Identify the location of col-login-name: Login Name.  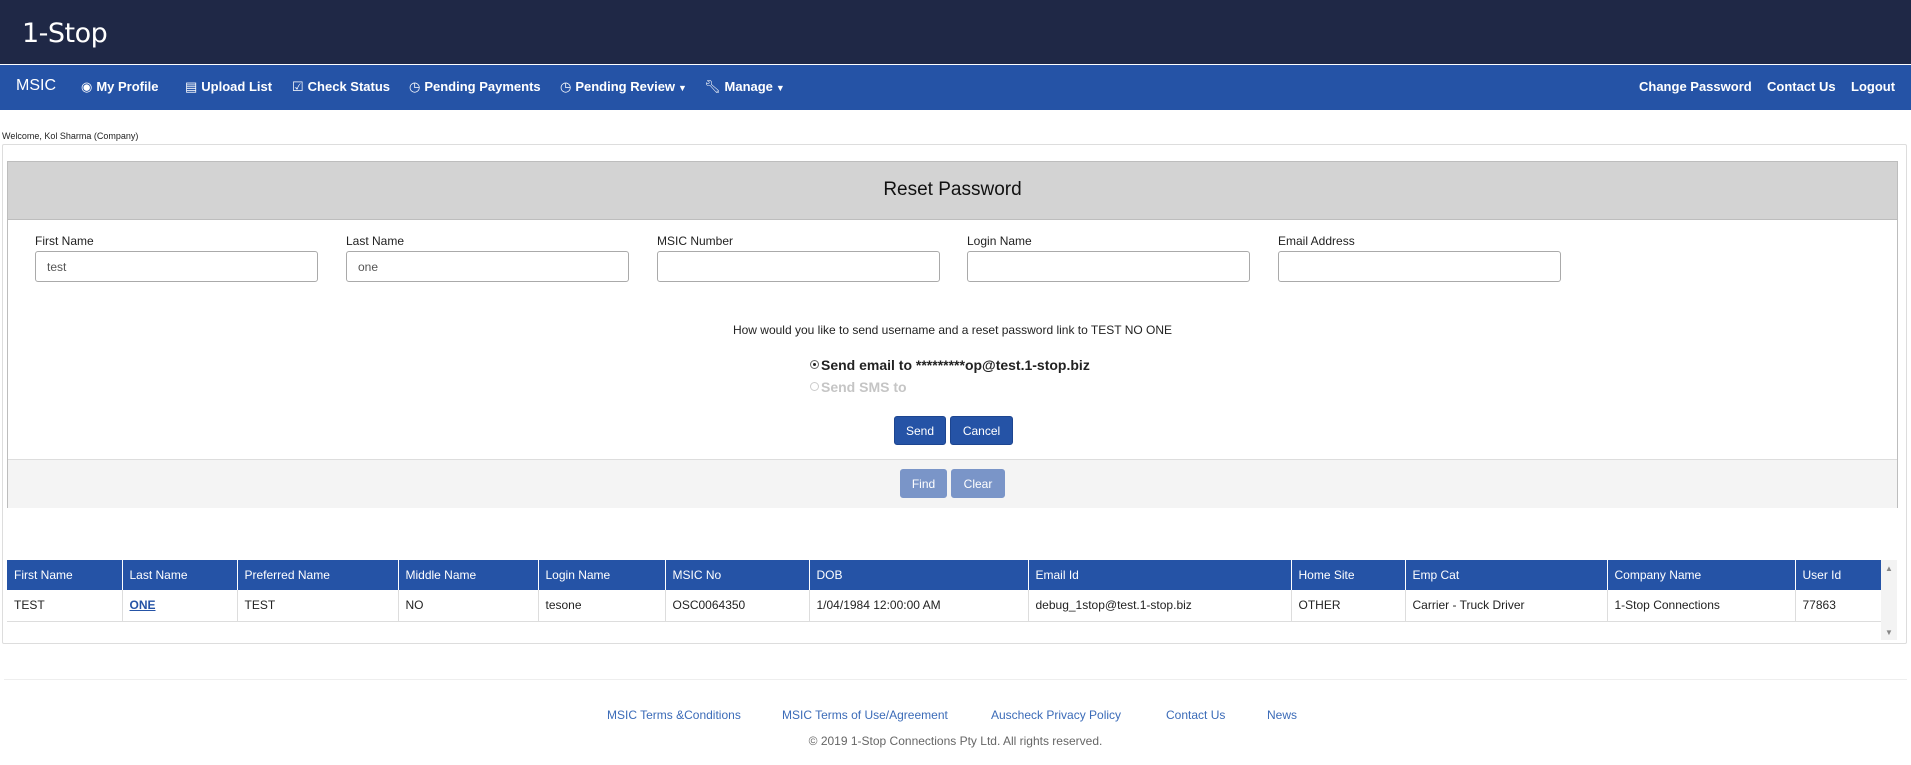
(602, 575).